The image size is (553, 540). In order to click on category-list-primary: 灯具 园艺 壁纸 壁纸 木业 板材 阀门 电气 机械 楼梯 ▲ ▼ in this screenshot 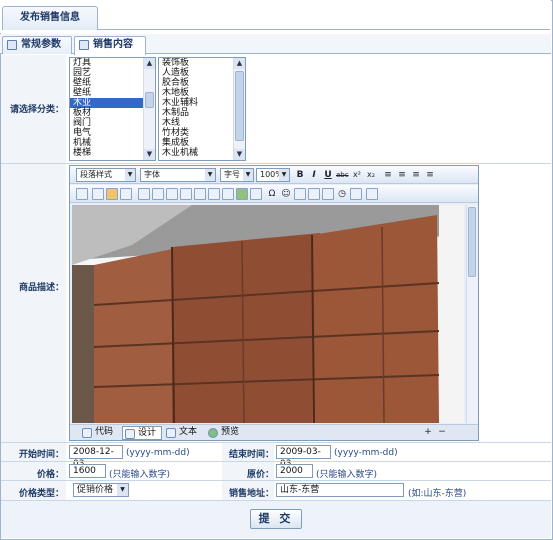, I will do `click(112, 109)`.